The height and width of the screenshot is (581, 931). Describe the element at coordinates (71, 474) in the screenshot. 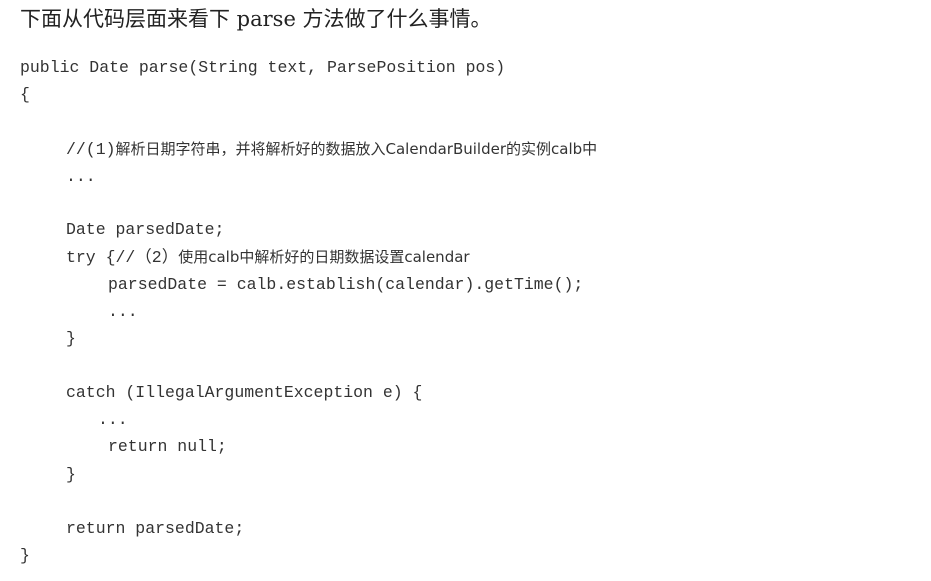

I see `code-close-catch: }` at that location.